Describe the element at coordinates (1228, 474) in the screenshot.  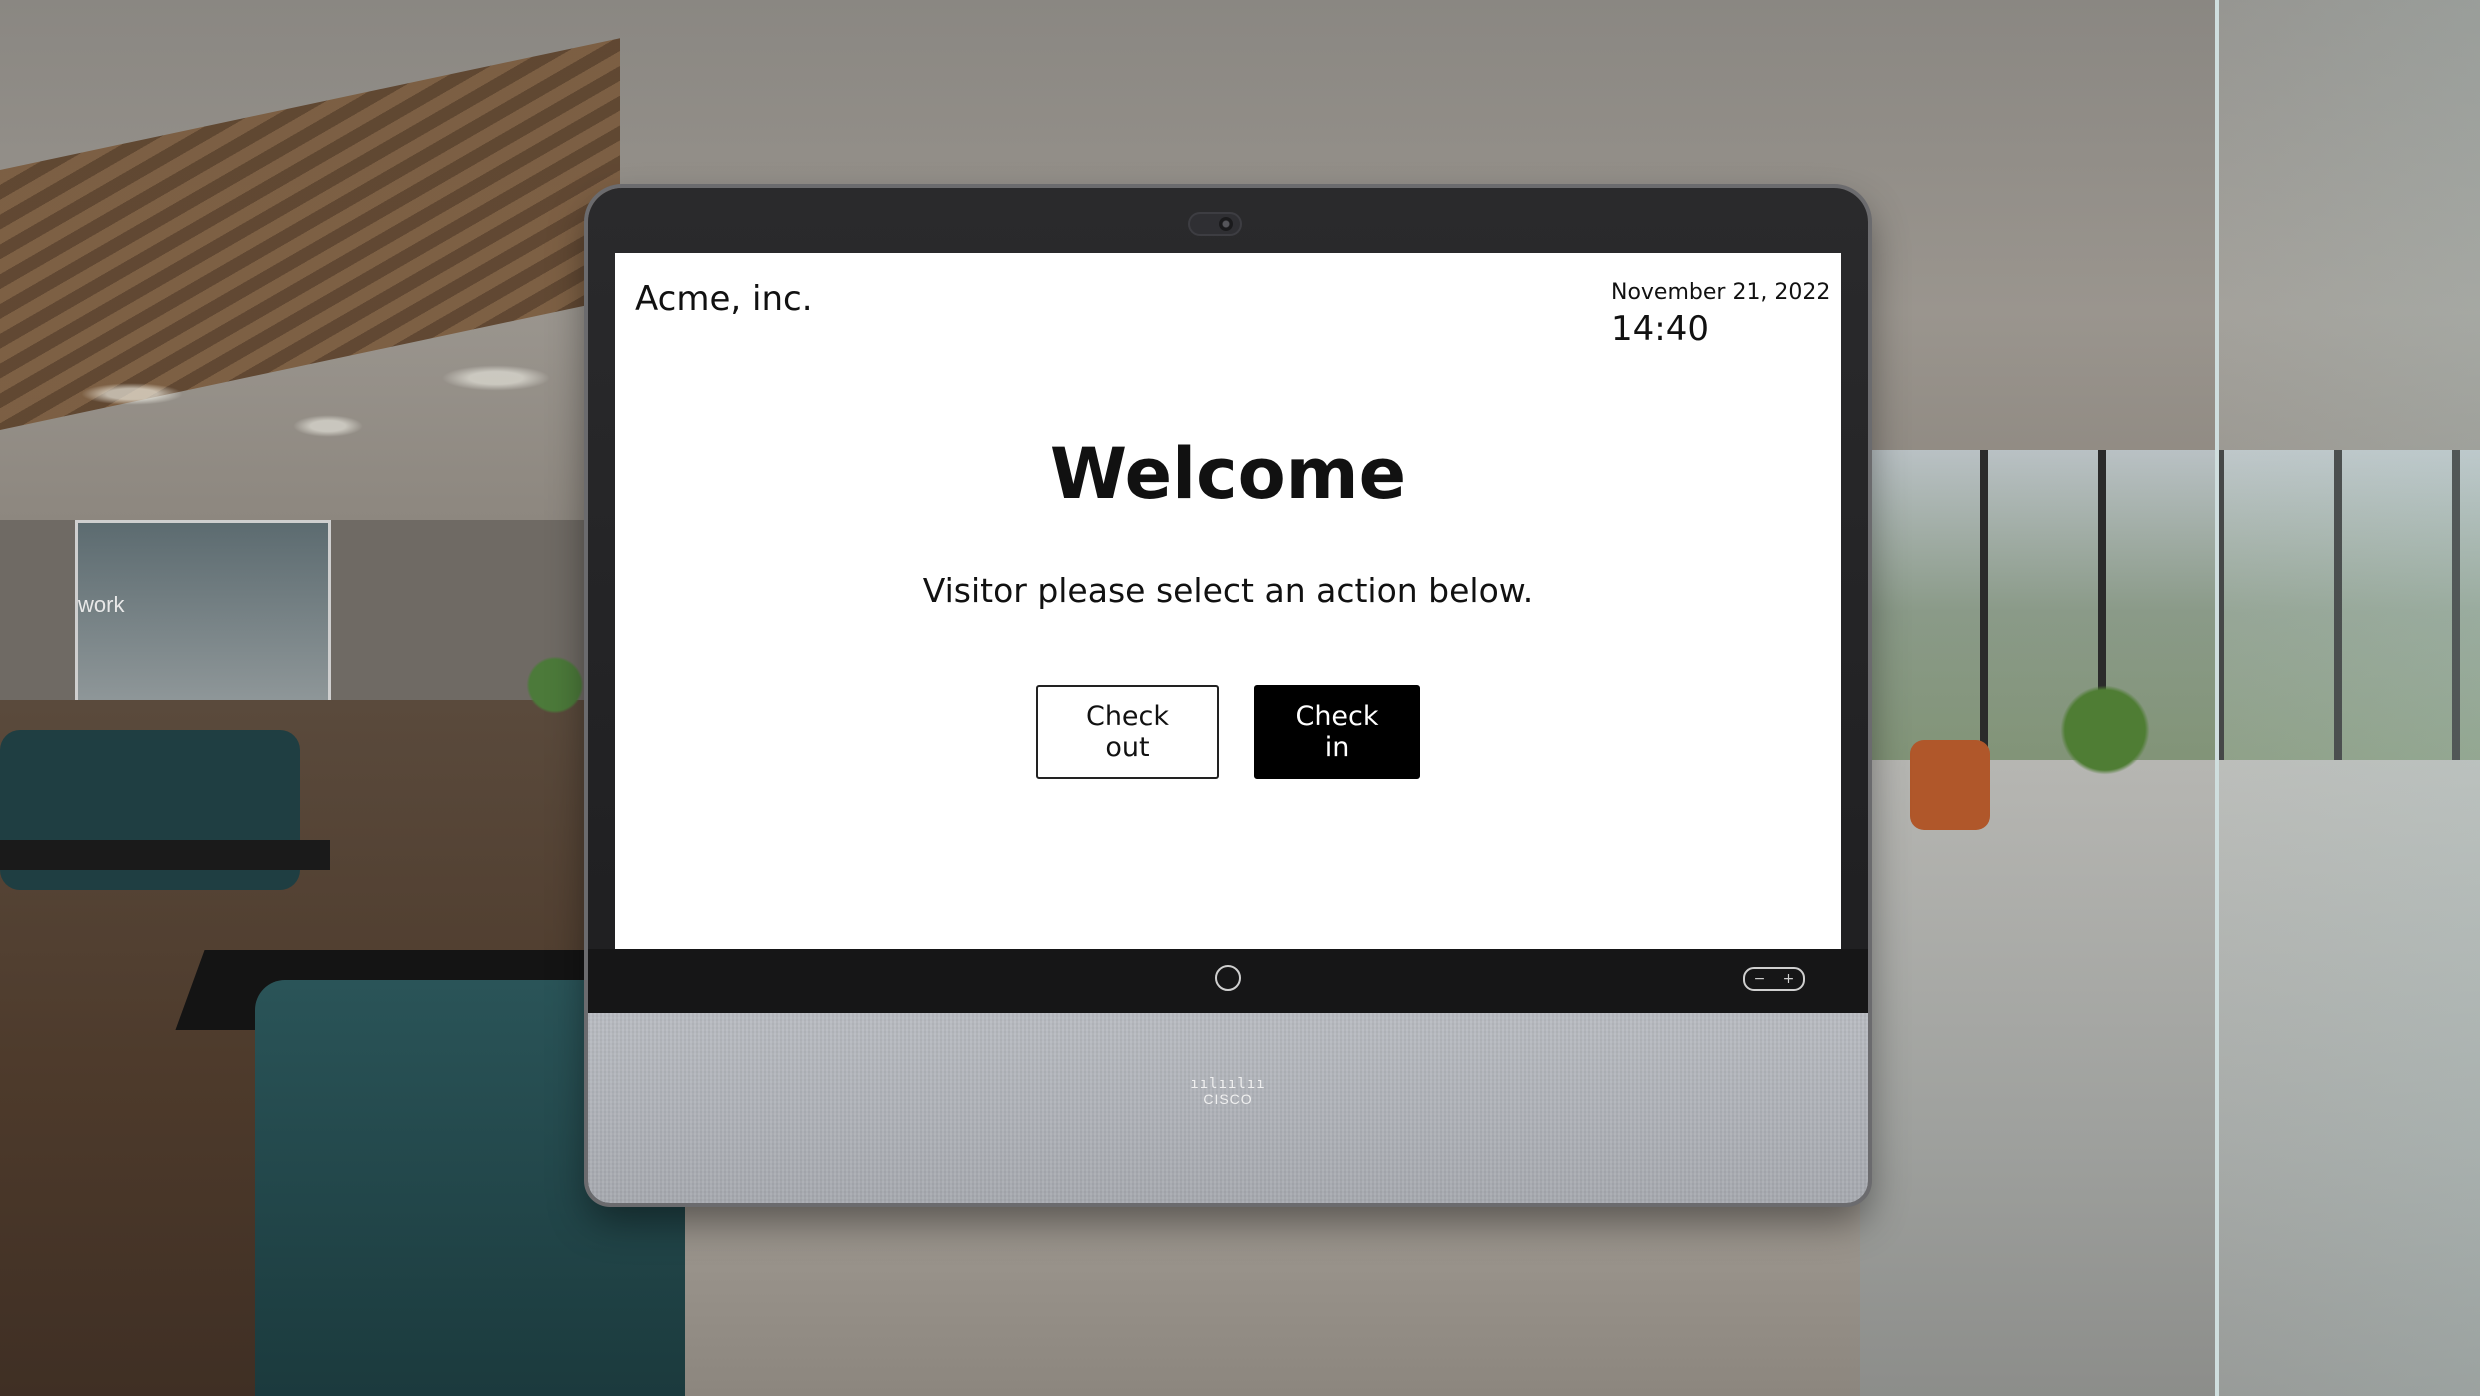
I see `page-title: Welcome` at that location.